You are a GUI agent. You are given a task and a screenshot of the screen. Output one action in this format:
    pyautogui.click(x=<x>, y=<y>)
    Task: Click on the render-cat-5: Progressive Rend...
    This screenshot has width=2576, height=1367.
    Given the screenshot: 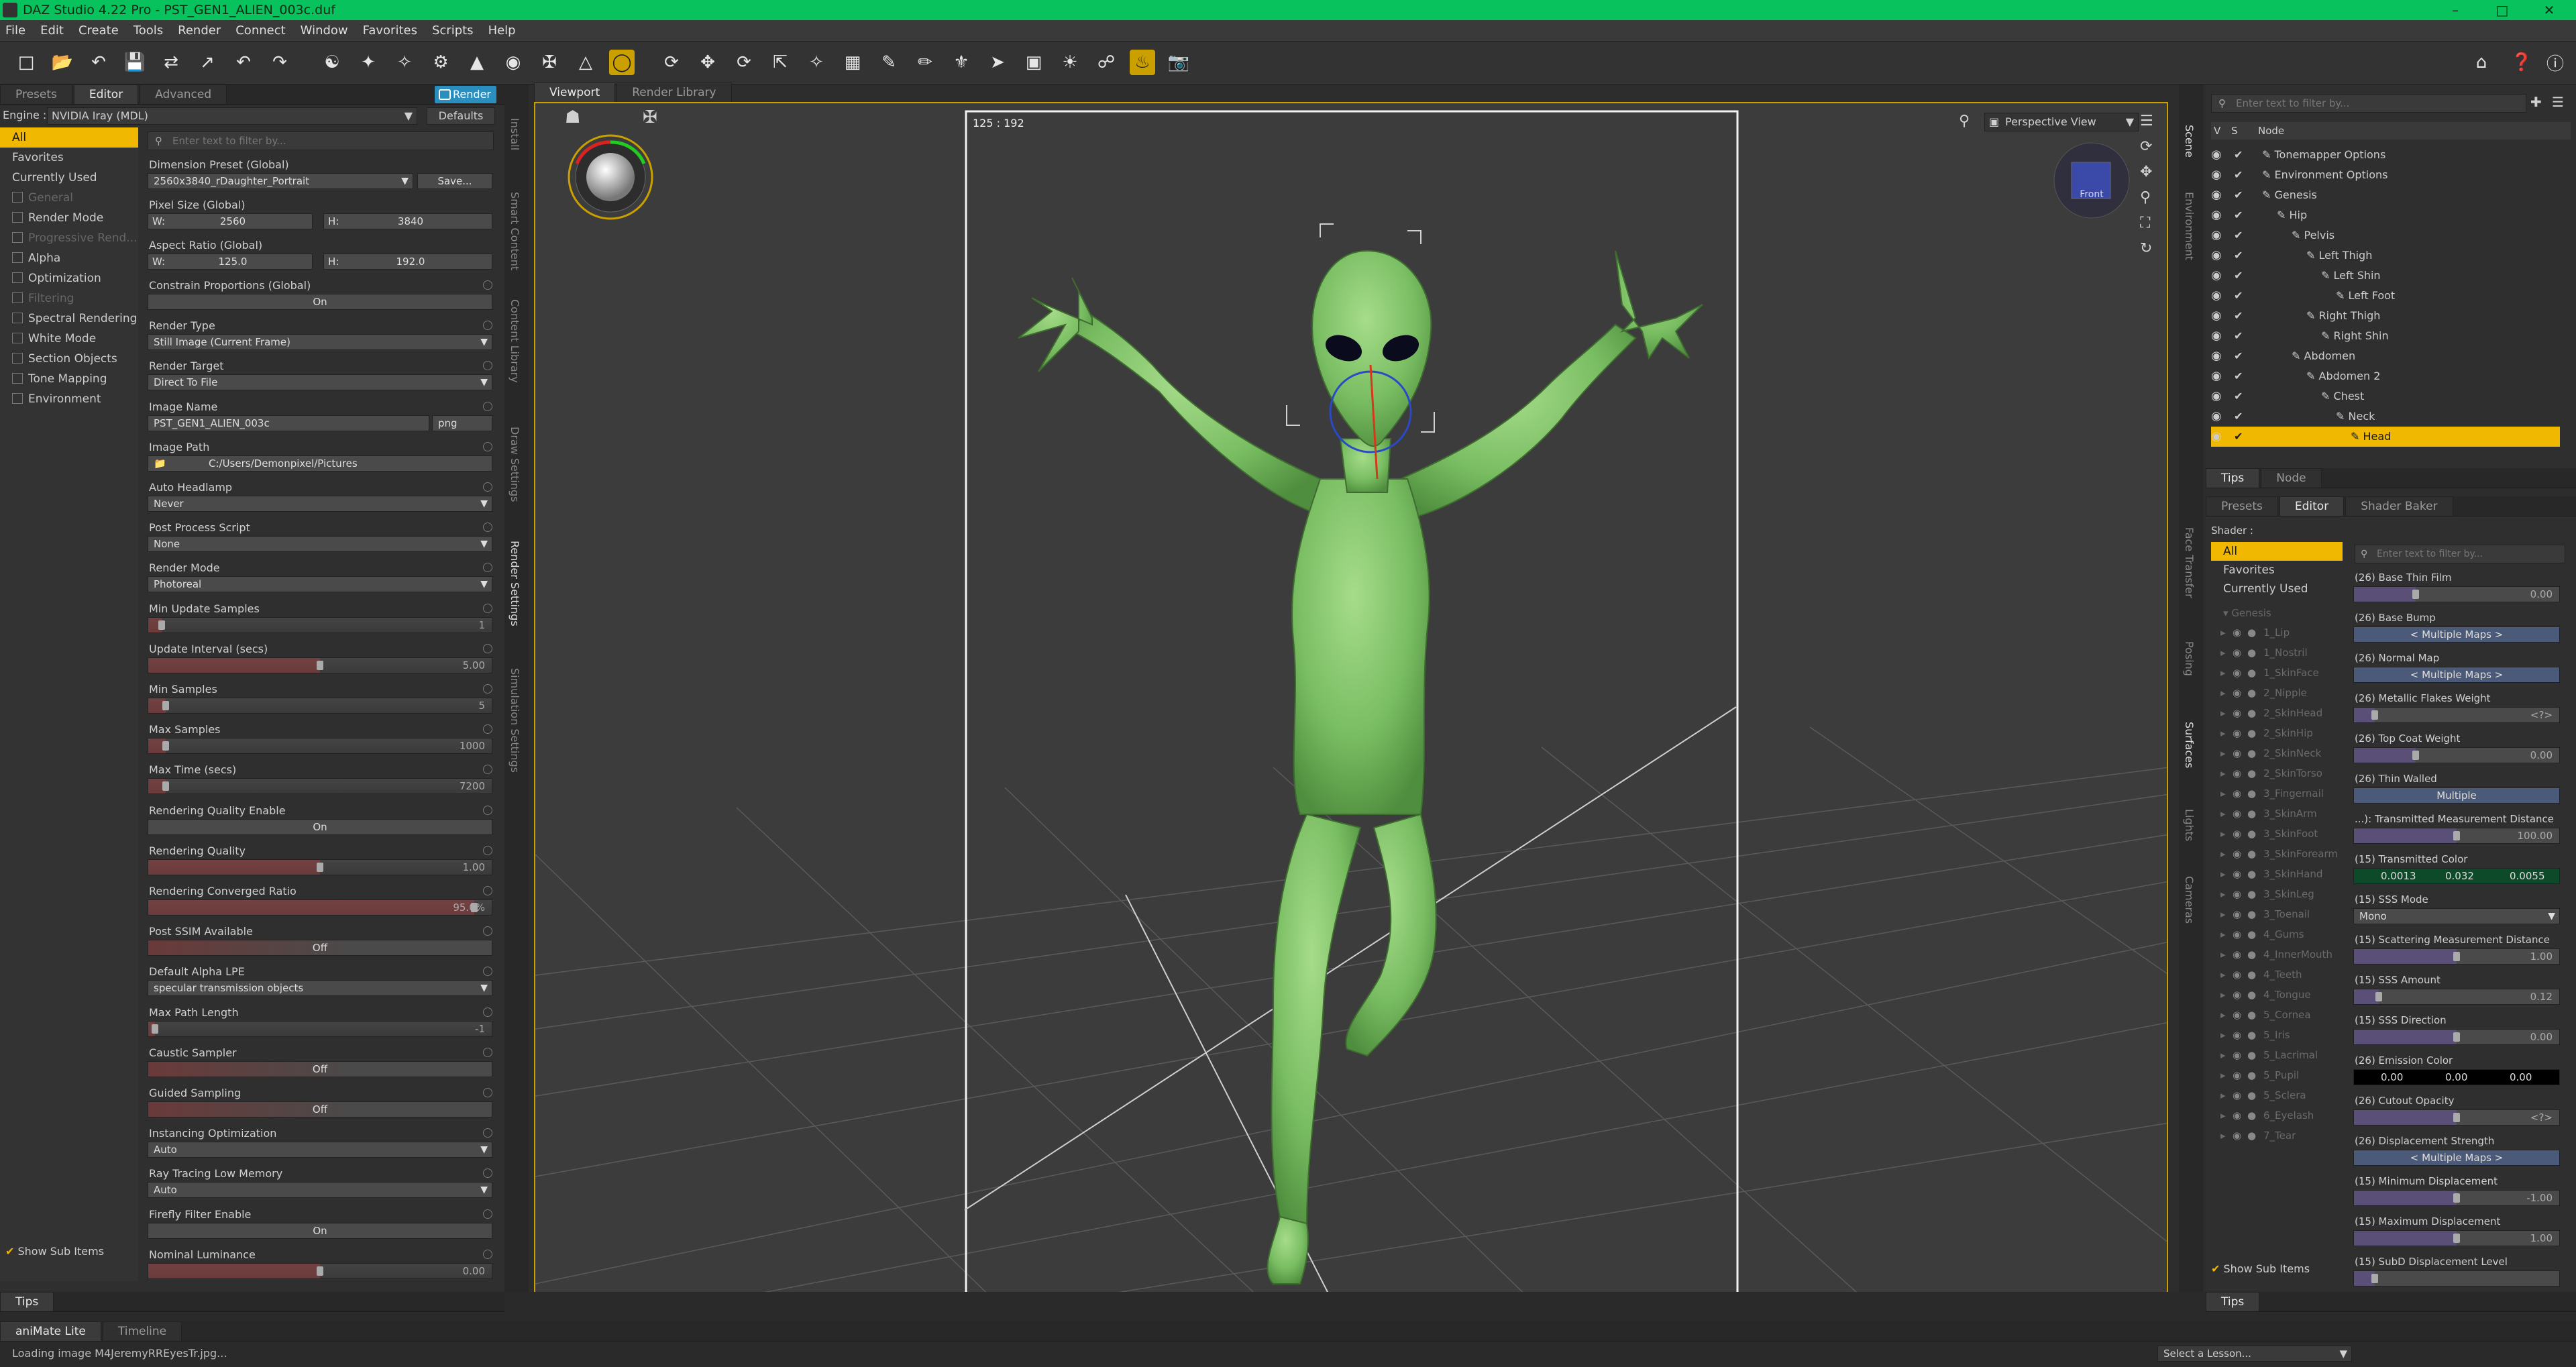 What is the action you would take?
    pyautogui.click(x=69, y=238)
    